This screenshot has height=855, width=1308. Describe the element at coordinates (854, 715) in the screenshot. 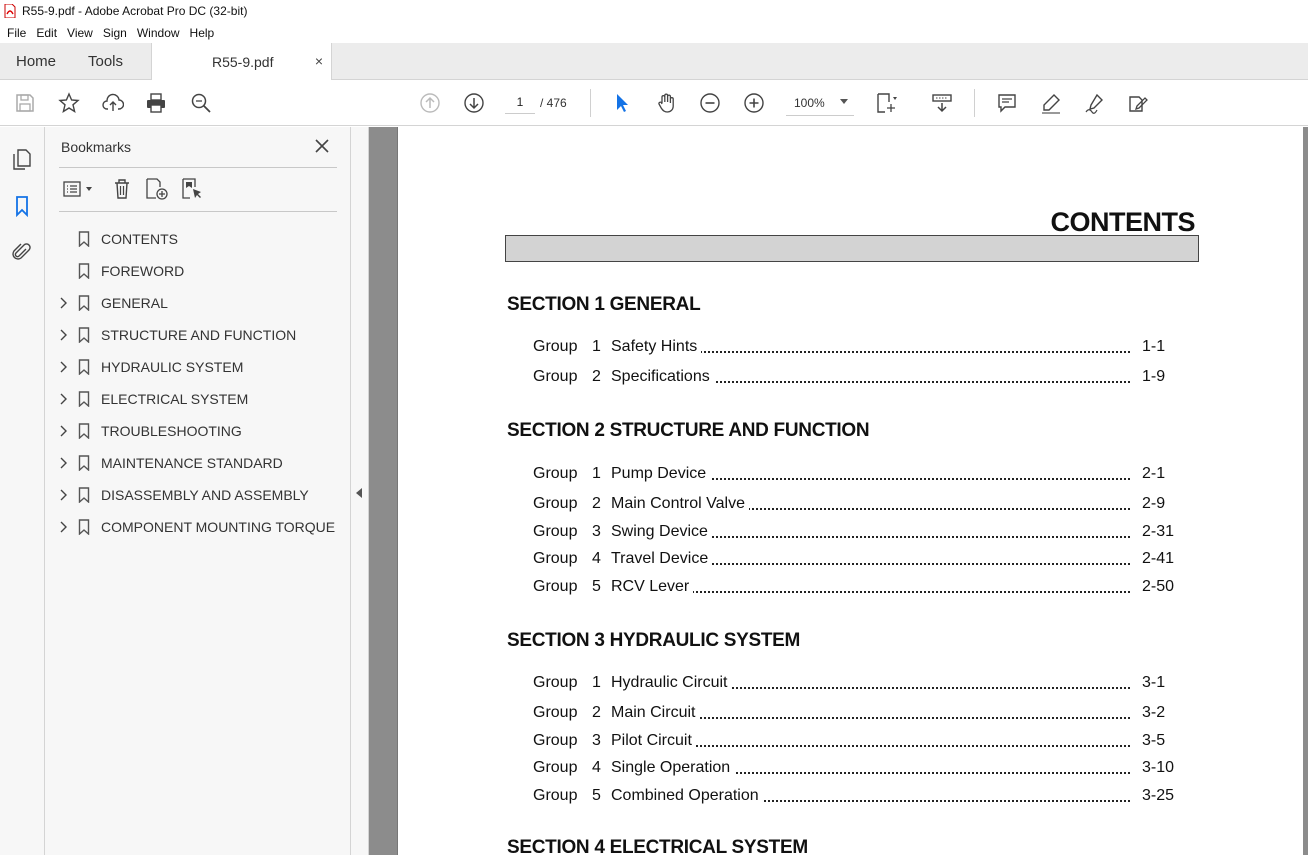

I see `toc-entry: Group 2 Main Circuit 3-2` at that location.